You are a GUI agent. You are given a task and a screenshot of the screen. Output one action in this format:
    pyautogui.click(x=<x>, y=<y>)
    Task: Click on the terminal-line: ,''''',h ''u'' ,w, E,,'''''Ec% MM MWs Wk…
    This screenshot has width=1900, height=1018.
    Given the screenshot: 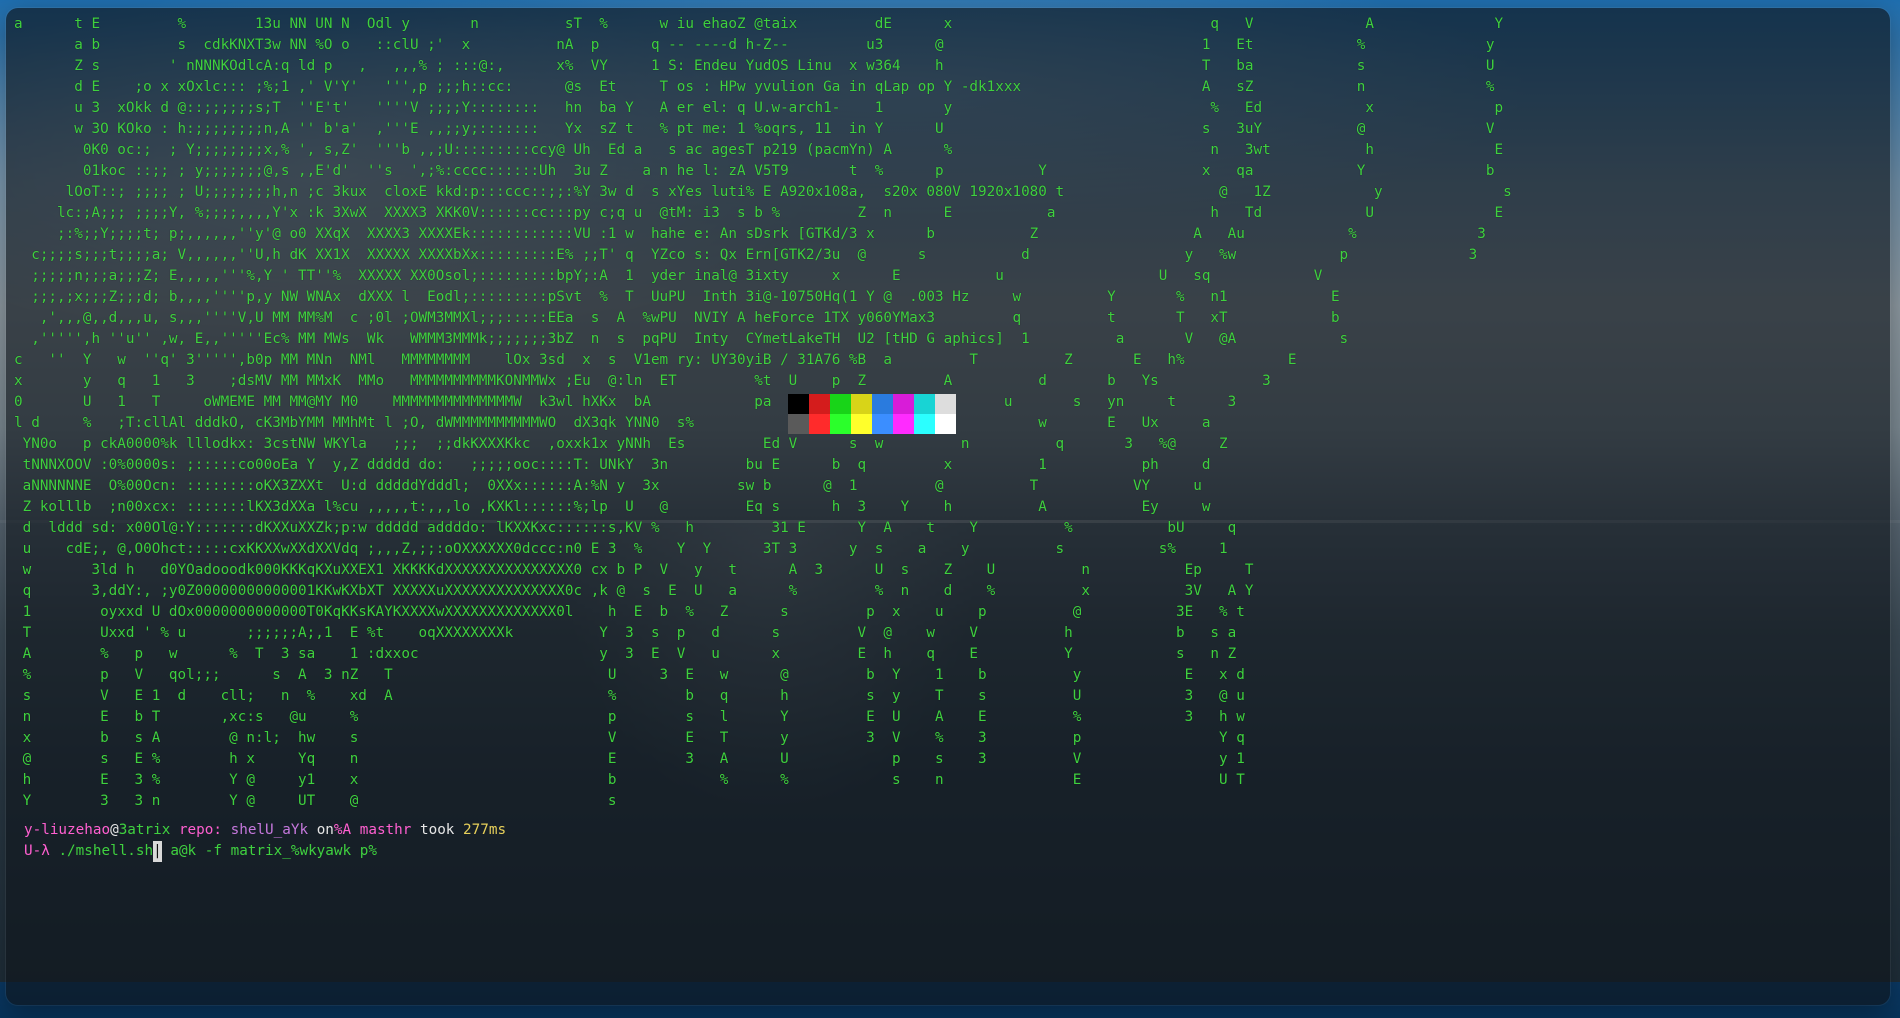 What is the action you would take?
    pyautogui.click(x=681, y=339)
    